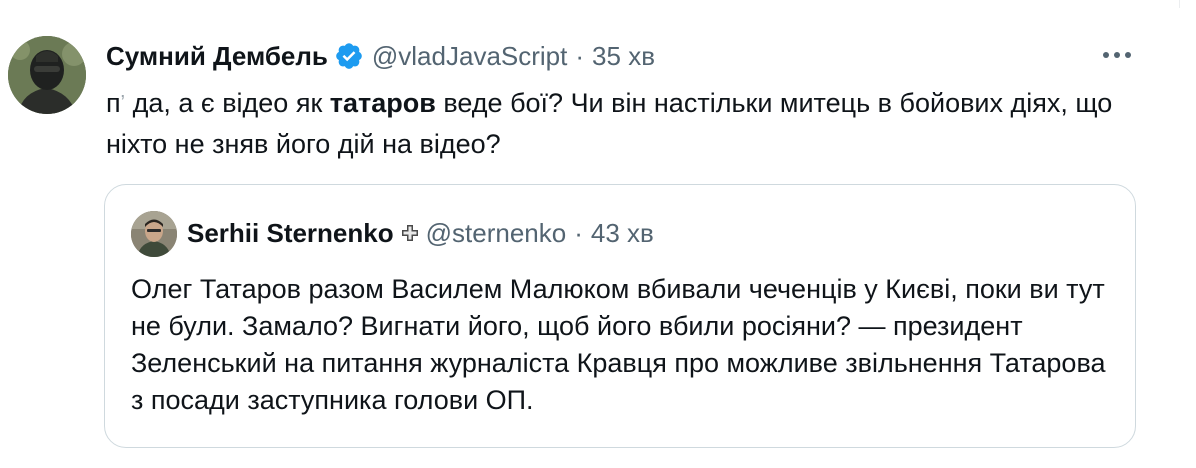  Describe the element at coordinates (349, 56) in the screenshot. I see `verified-badge-icon` at that location.